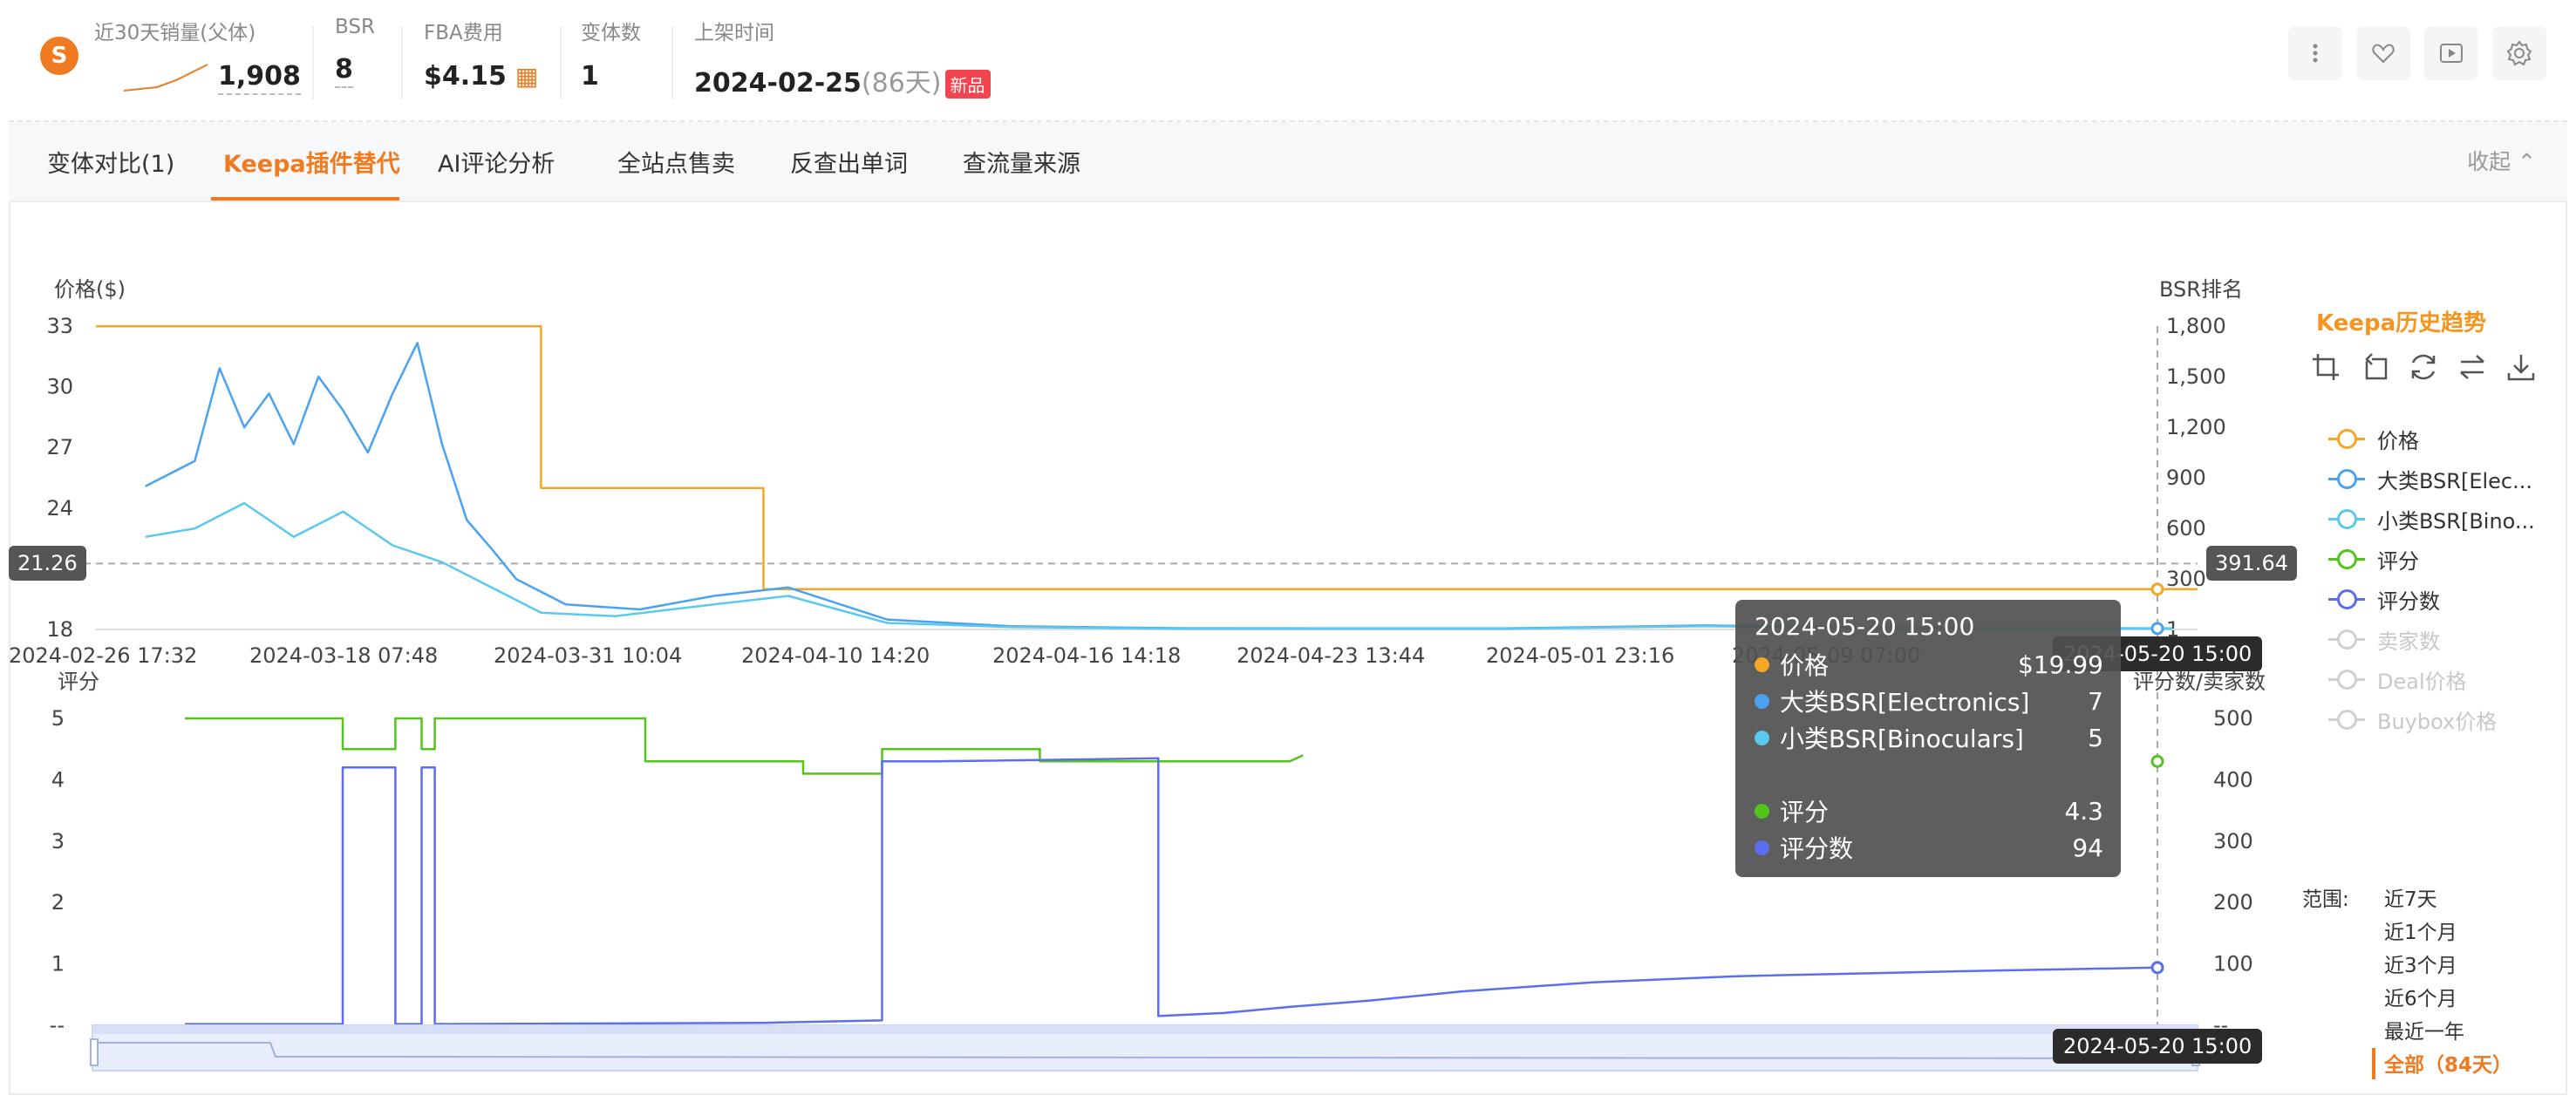  What do you see at coordinates (60, 326) in the screenshot?
I see `price-tick-label: 33` at bounding box center [60, 326].